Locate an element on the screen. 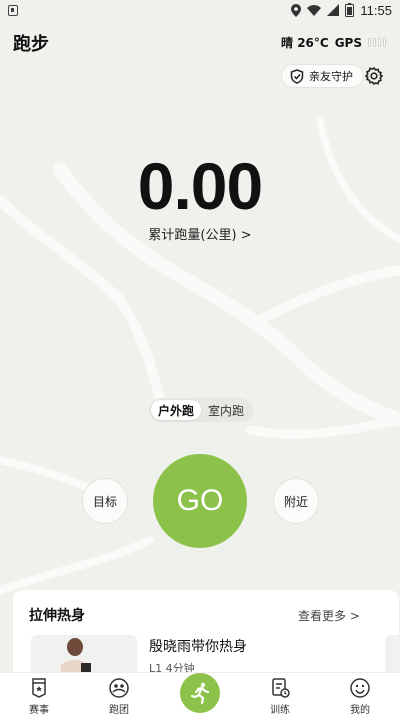 This screenshot has height=720, width=400. tab-clubs: 跑团 is located at coordinates (119, 696).